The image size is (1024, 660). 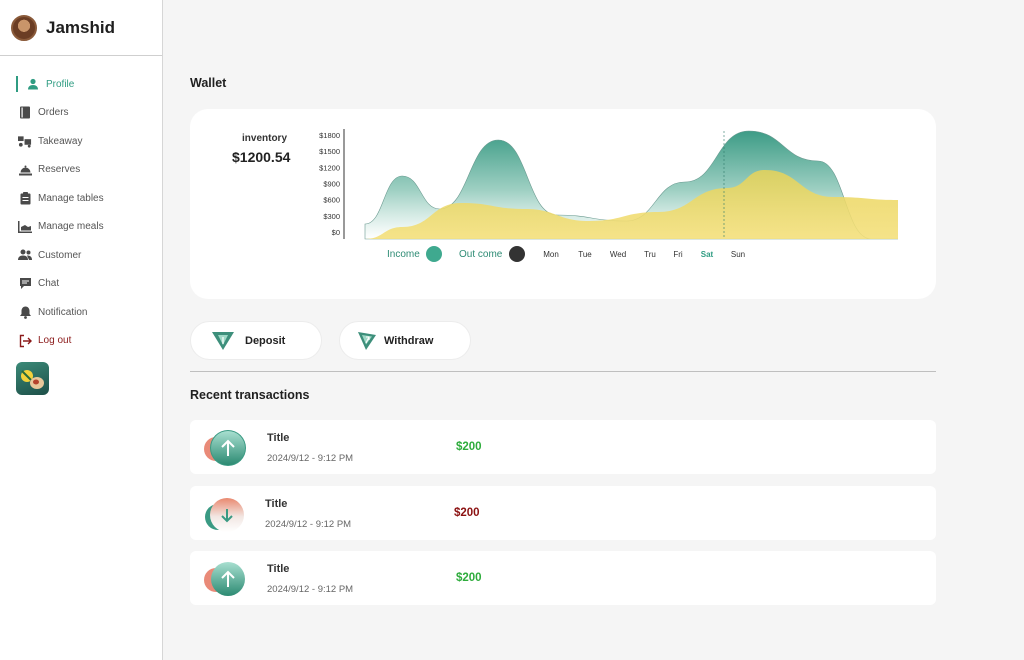 What do you see at coordinates (25, 141) in the screenshot?
I see `takeaway-icon` at bounding box center [25, 141].